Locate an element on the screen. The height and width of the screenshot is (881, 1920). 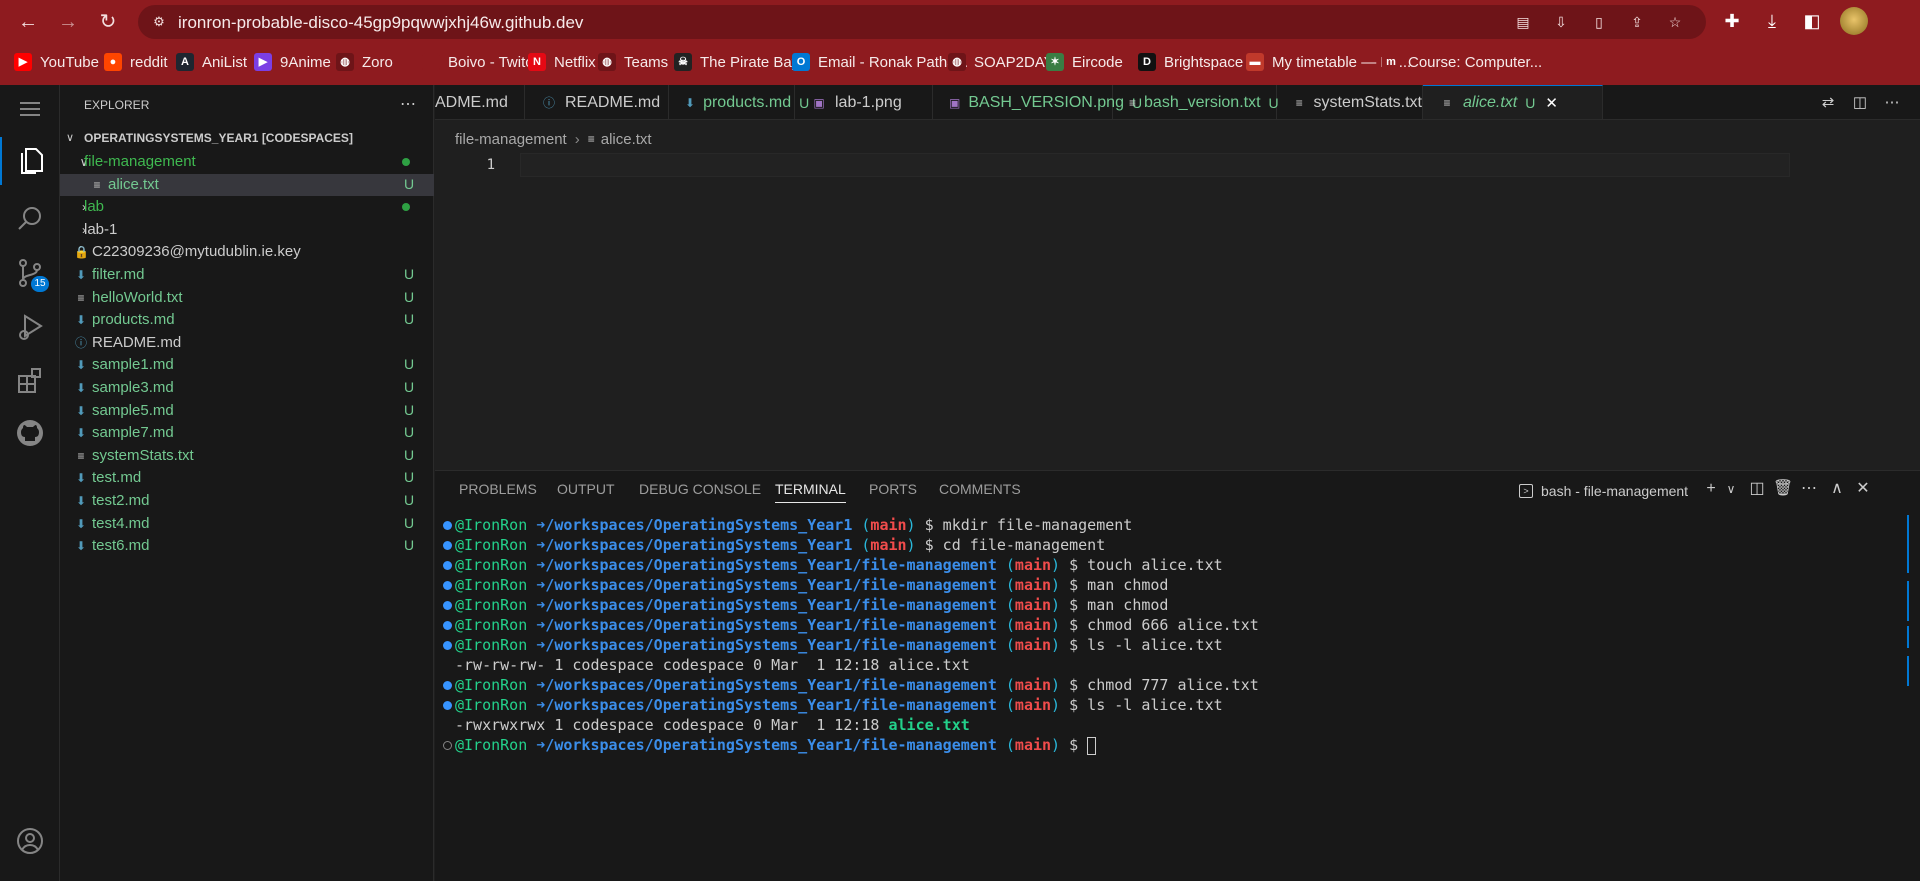
tree-file: ⬇ sample5.md U is located at coordinates (247, 411).